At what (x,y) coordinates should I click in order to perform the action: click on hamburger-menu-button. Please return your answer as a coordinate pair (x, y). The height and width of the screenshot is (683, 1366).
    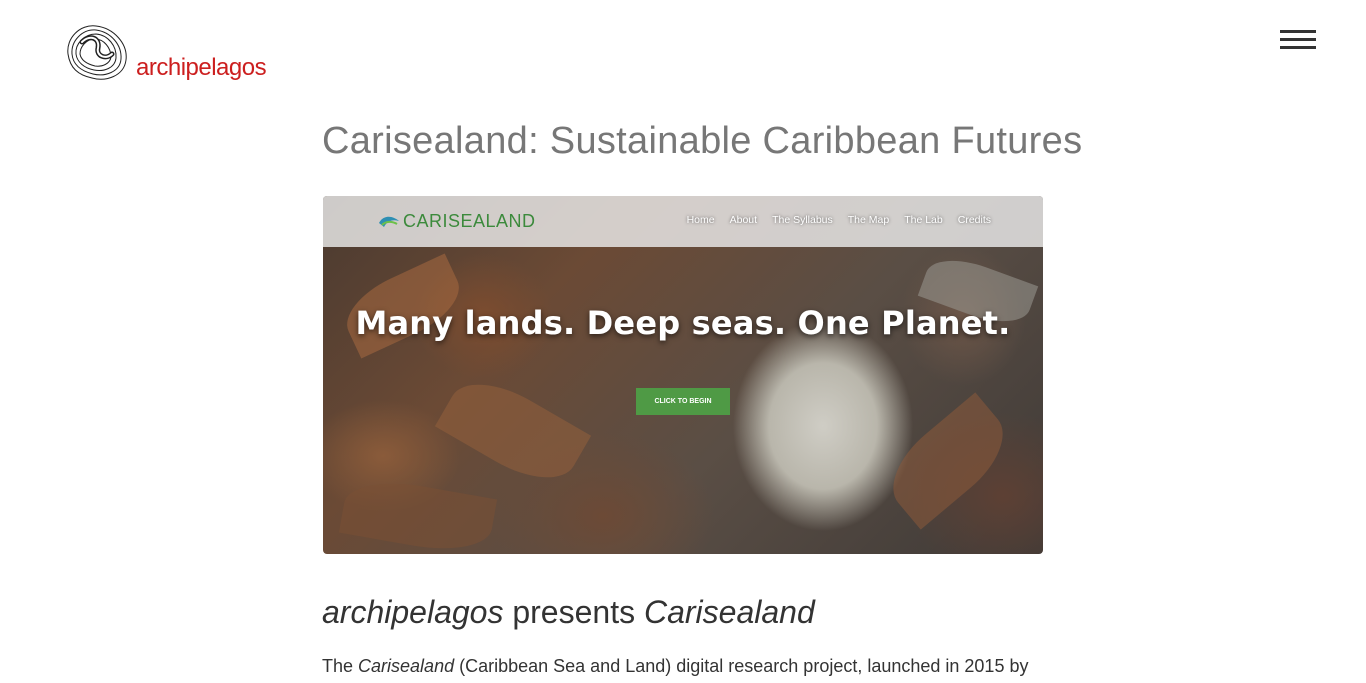
    Looking at the image, I should click on (1298, 41).